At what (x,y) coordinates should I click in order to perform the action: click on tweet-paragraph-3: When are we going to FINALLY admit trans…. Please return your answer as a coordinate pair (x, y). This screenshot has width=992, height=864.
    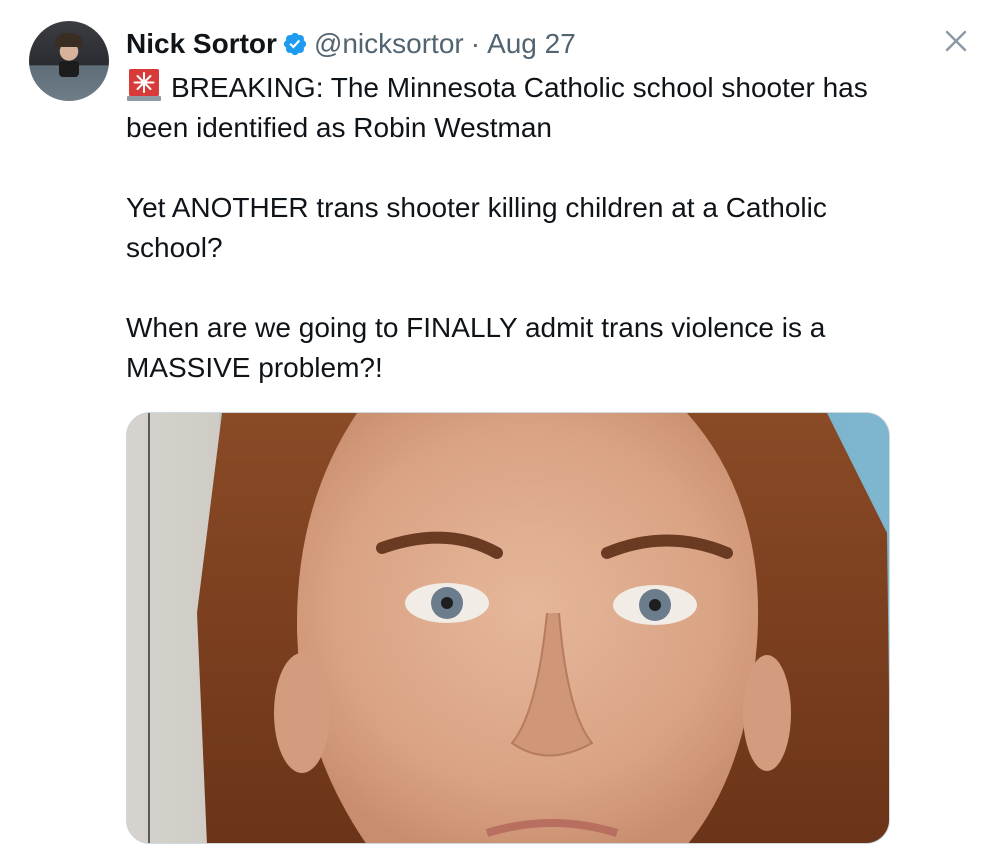
    Looking at the image, I should click on (476, 347).